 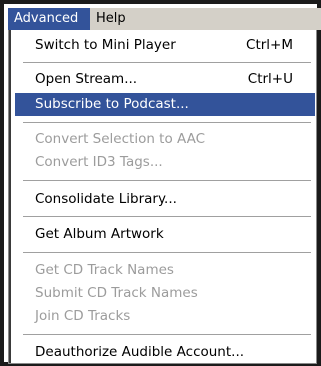 What do you see at coordinates (114, 19) in the screenshot?
I see `menu-help: Help` at bounding box center [114, 19].